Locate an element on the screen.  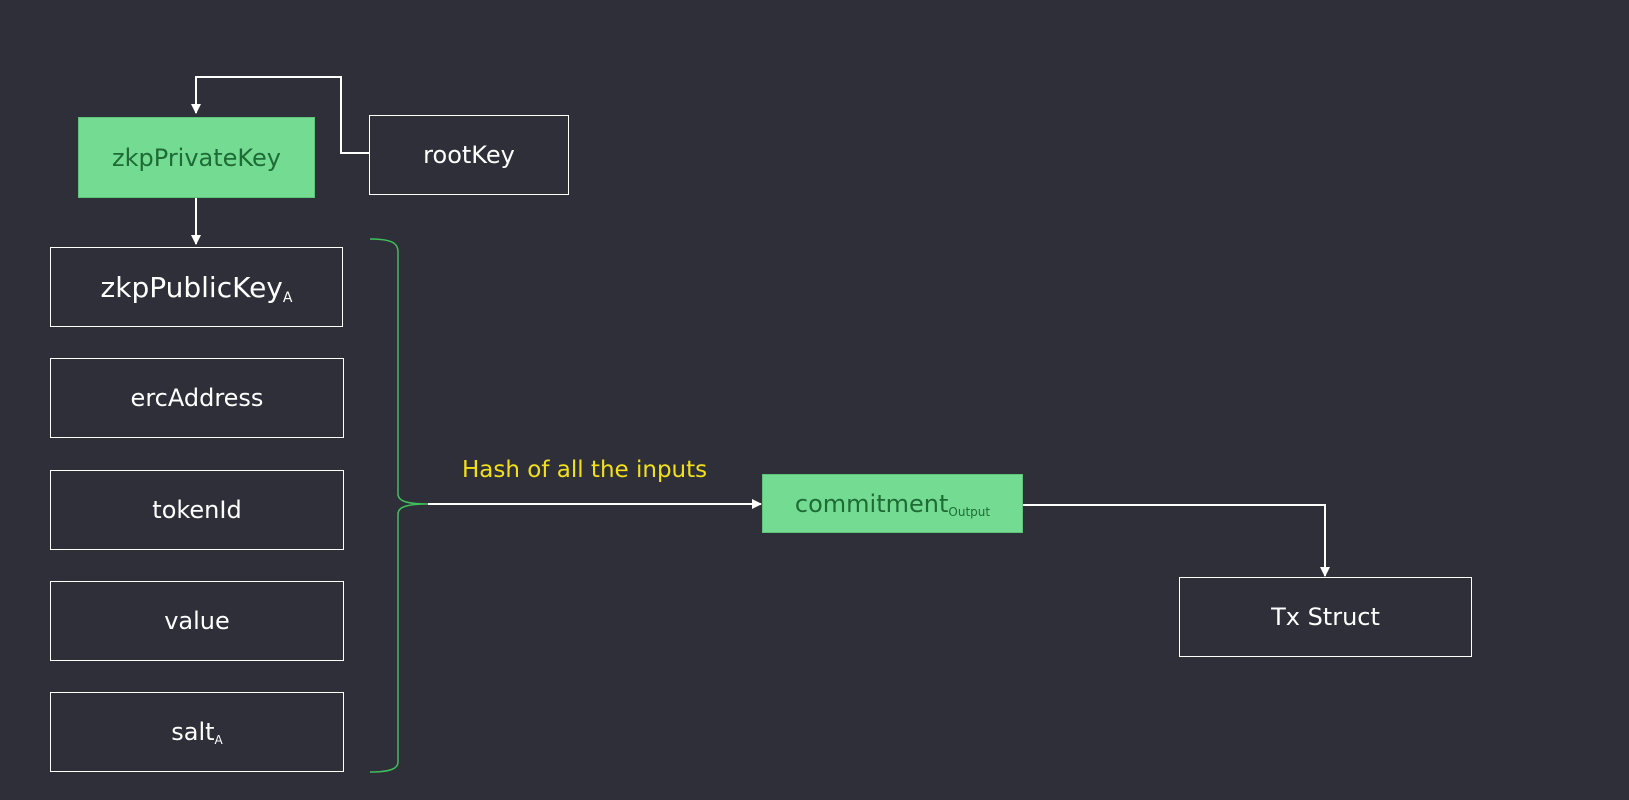
value-label: value is located at coordinates (197, 621).